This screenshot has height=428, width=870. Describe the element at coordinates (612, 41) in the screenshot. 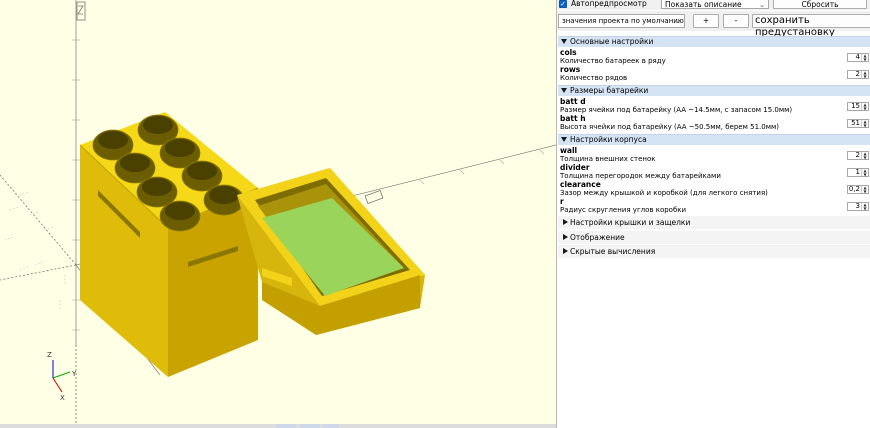

I see `section-title: Основные настройки` at that location.